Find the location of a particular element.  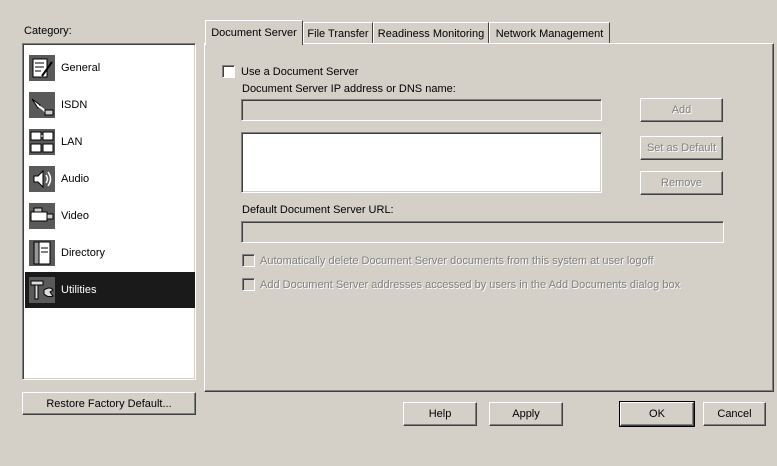

ip-address-label: Document Server IP address or DNS name: is located at coordinates (349, 89).